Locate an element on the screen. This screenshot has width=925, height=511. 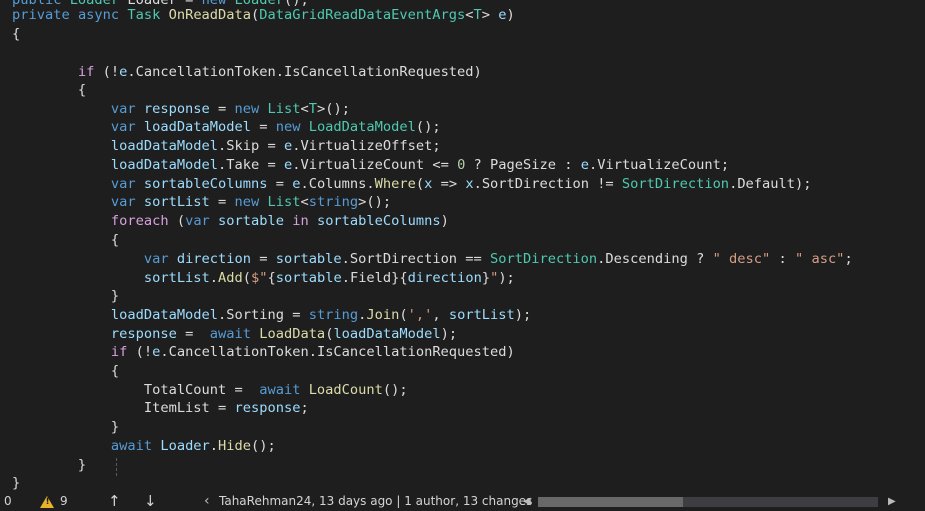
code-token: new is located at coordinates (251, 202).